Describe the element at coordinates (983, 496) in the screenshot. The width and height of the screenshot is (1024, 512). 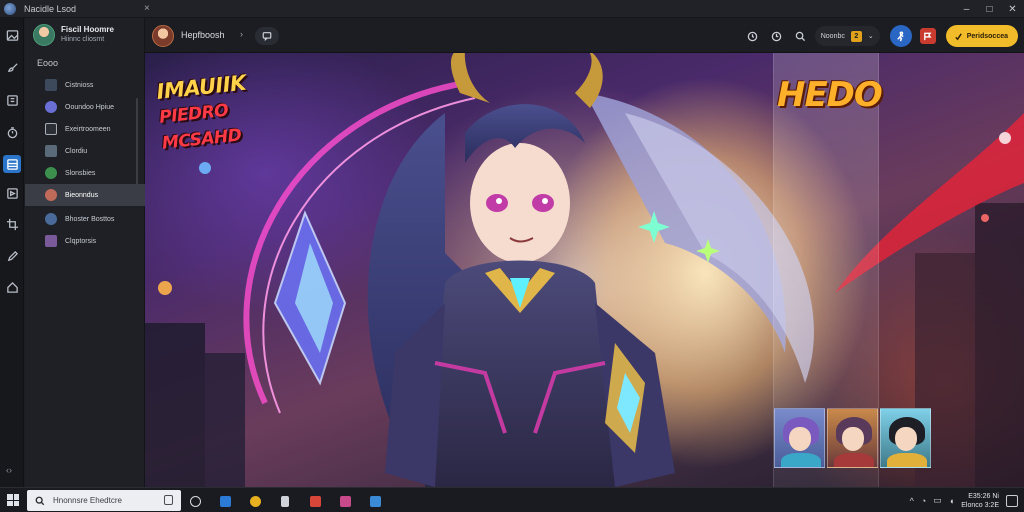
I see `clock-time: E35:26 Ni` at that location.